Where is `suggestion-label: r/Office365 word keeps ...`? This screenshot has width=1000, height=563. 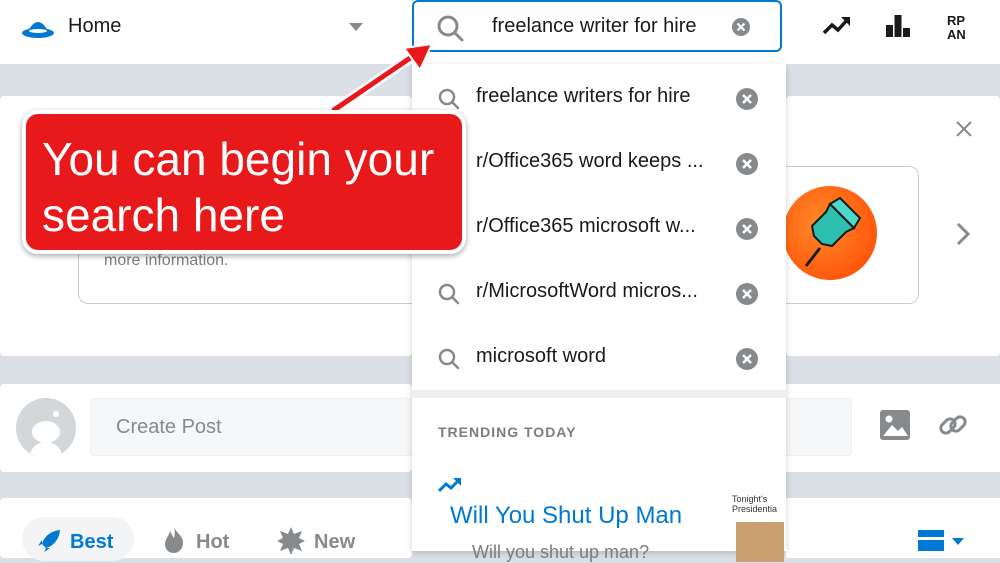
suggestion-label: r/Office365 word keeps ... is located at coordinates (590, 161).